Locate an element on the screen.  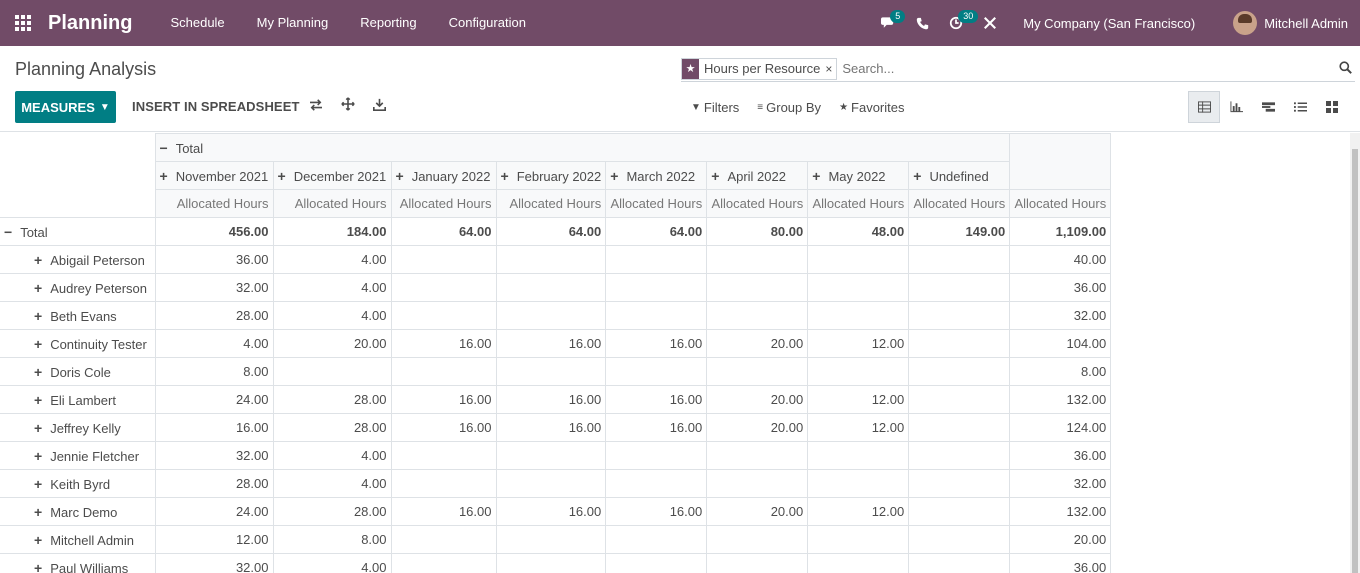
apps-menu-icon is located at coordinates (23, 23).